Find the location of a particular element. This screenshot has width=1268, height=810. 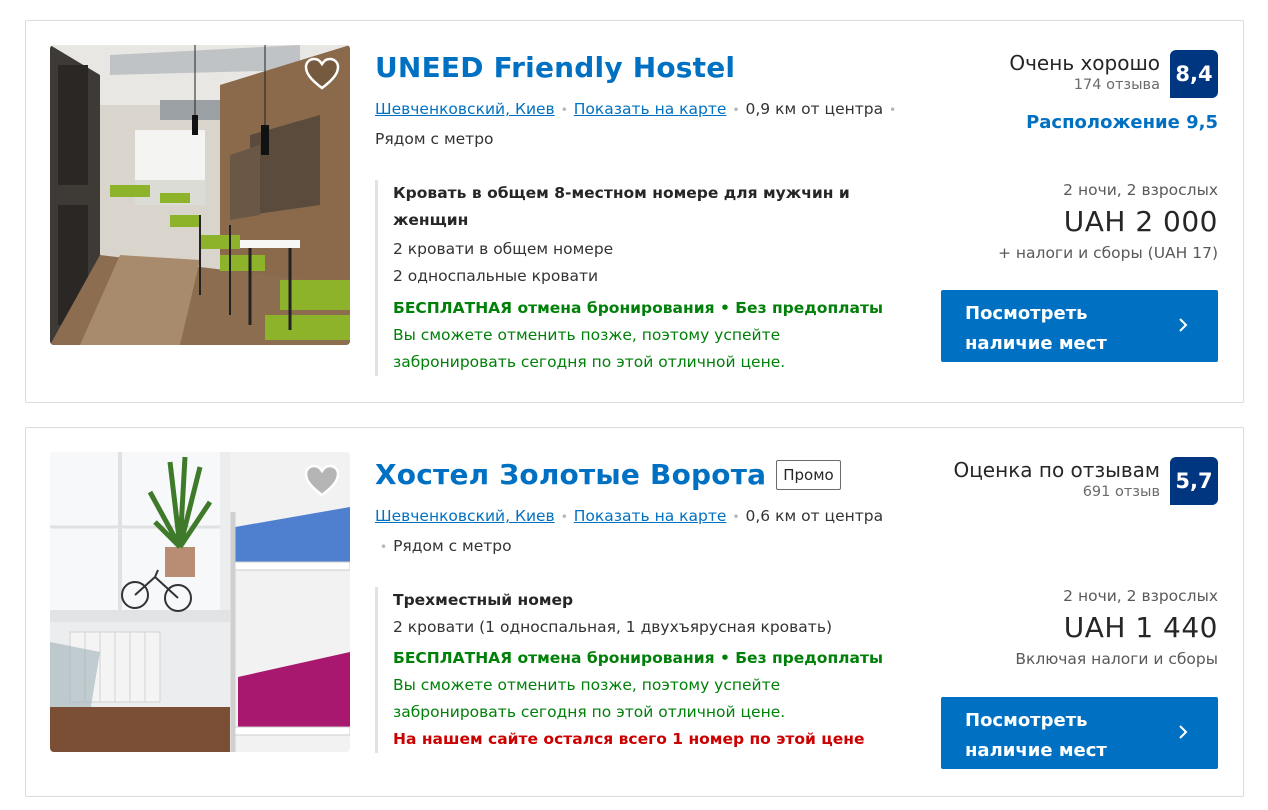

review-count: 691 отзыв is located at coordinates (1121, 492).